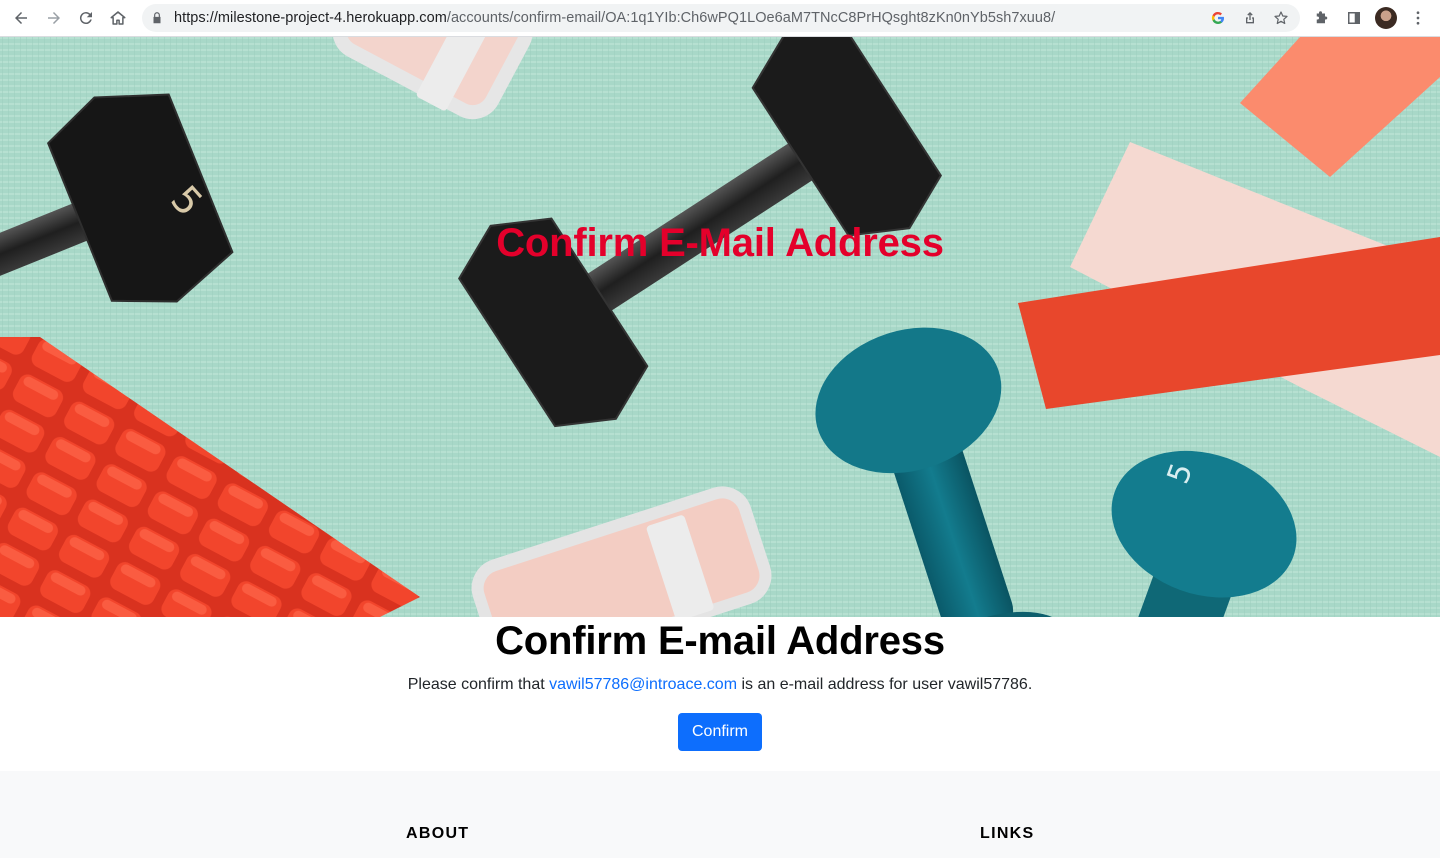 Image resolution: width=1440 pixels, height=858 pixels. Describe the element at coordinates (1354, 18) in the screenshot. I see `sidebar-icon` at that location.